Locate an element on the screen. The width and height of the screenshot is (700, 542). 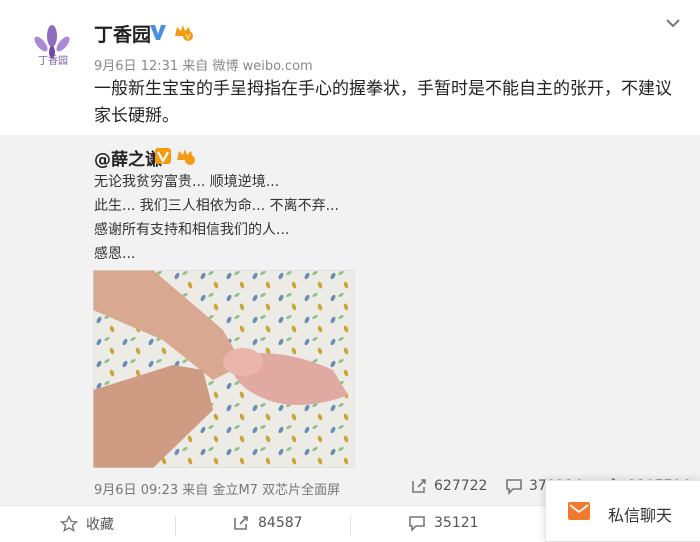
vip-crown-icon: V is located at coordinates (184, 33).